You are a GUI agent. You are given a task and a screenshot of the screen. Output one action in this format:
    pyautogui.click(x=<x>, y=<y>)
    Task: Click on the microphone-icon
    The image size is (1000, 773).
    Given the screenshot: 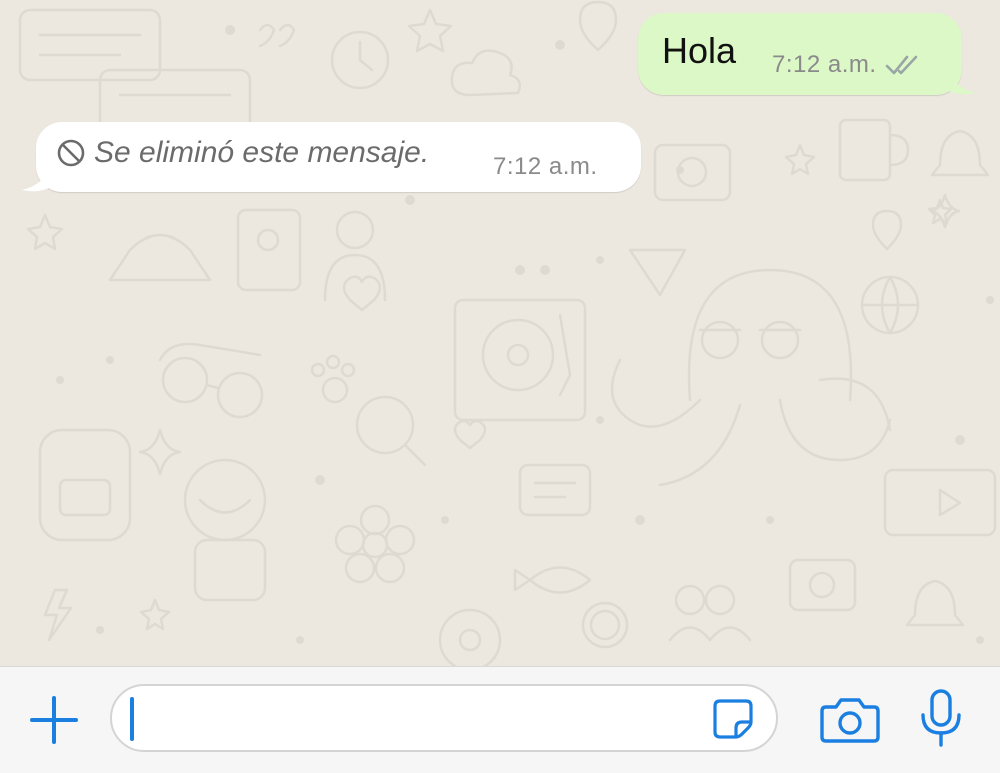 What is the action you would take?
    pyautogui.click(x=941, y=719)
    